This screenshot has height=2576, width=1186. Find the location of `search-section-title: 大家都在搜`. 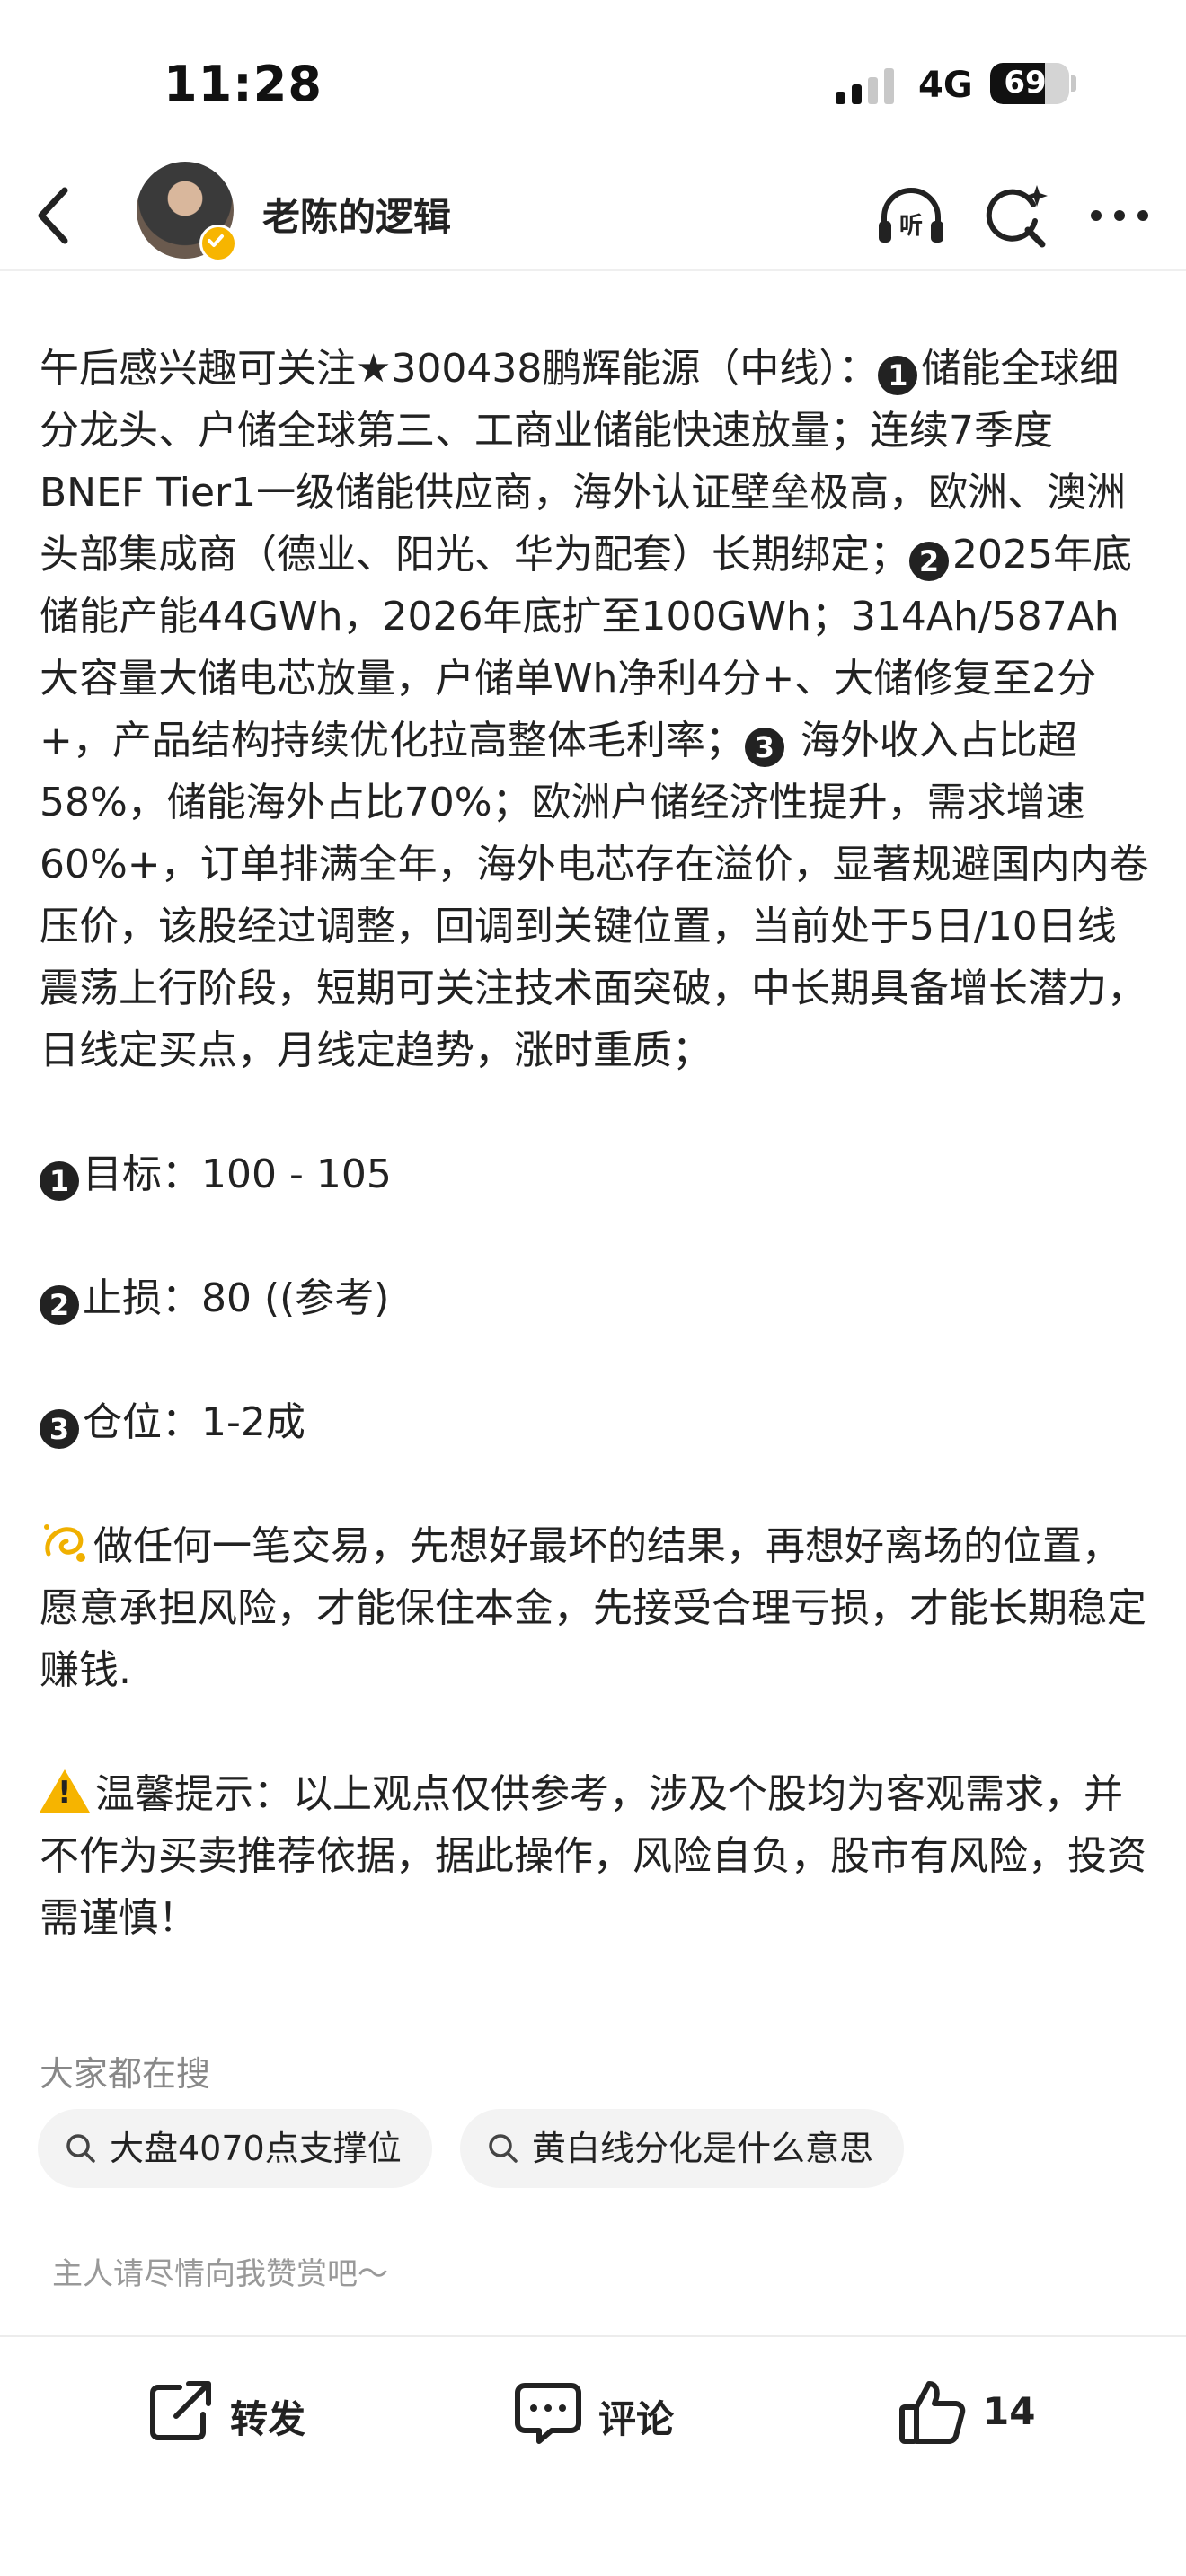

search-section-title: 大家都在搜 is located at coordinates (125, 2074).